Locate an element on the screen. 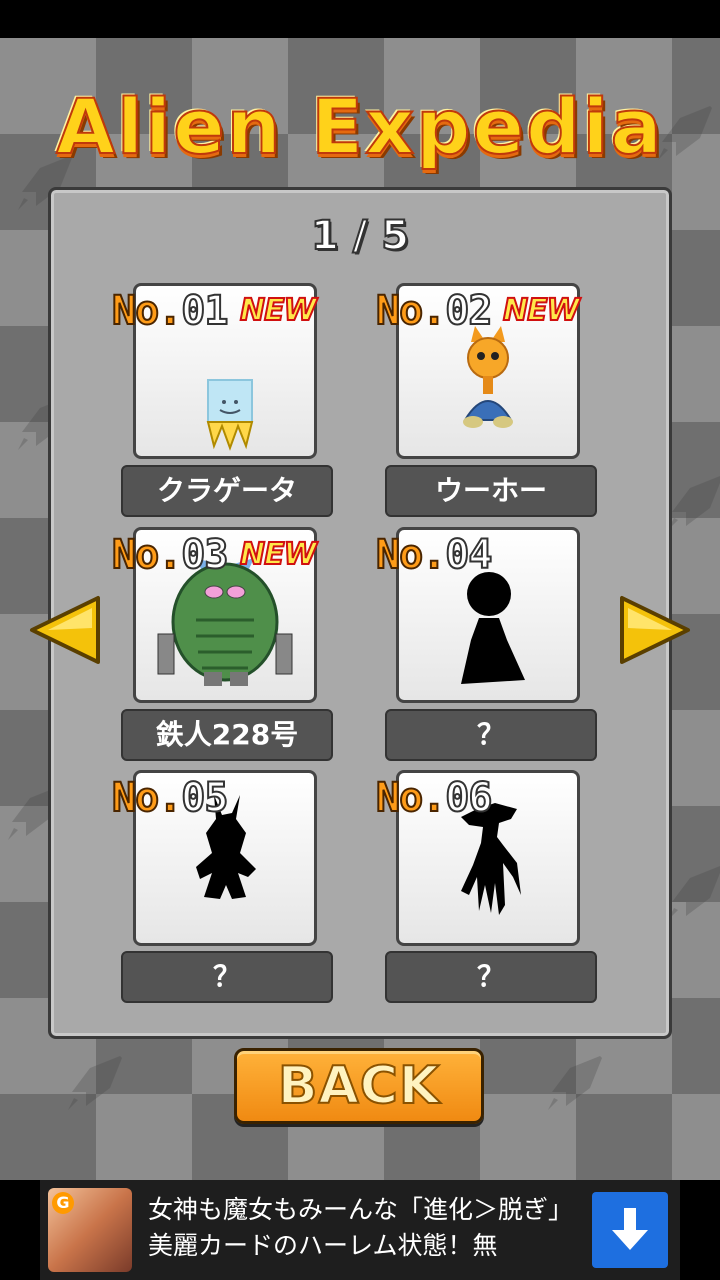  number-digits: 01 is located at coordinates (204, 311).